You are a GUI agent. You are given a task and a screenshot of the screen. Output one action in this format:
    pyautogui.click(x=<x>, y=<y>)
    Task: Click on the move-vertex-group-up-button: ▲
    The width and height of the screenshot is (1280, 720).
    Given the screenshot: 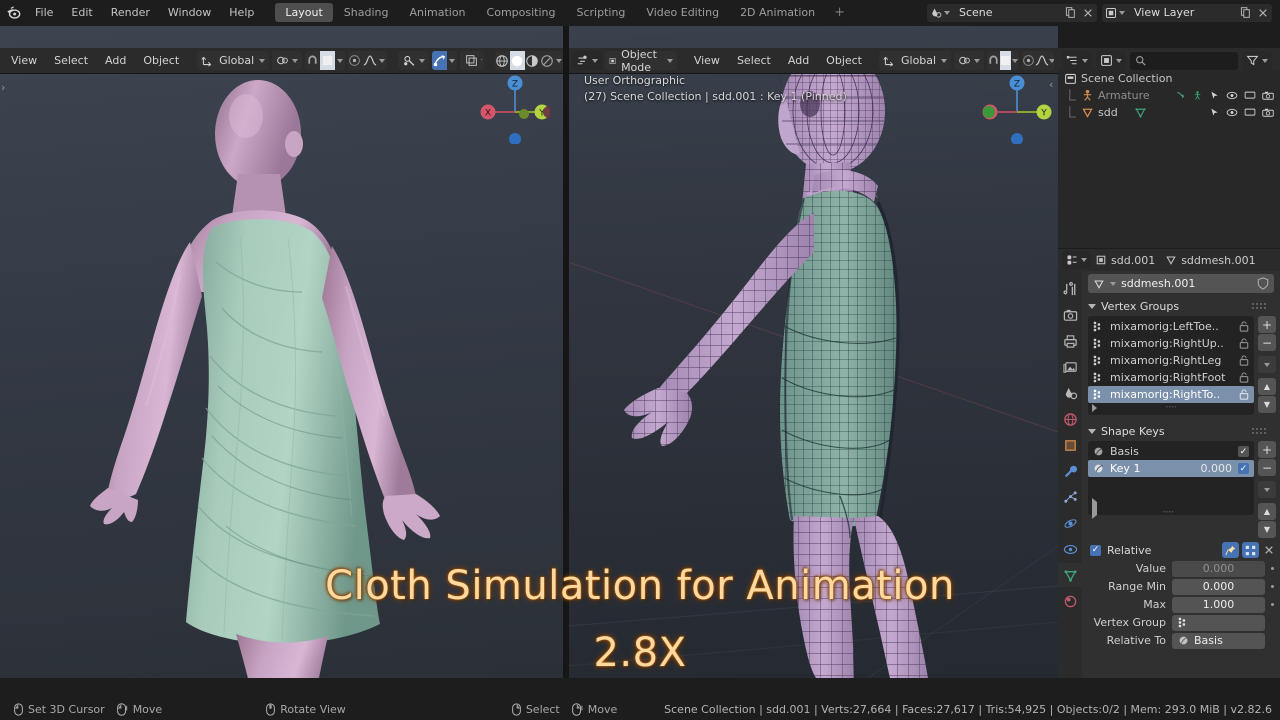 What is the action you would take?
    pyautogui.click(x=1267, y=386)
    